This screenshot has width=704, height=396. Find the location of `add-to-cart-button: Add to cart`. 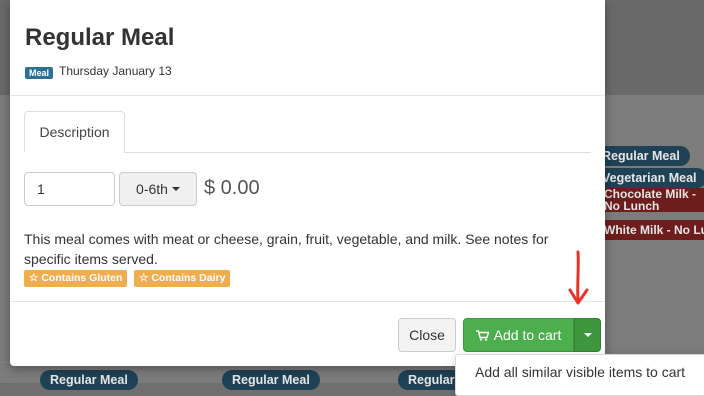

add-to-cart-button: Add to cart is located at coordinates (518, 335).